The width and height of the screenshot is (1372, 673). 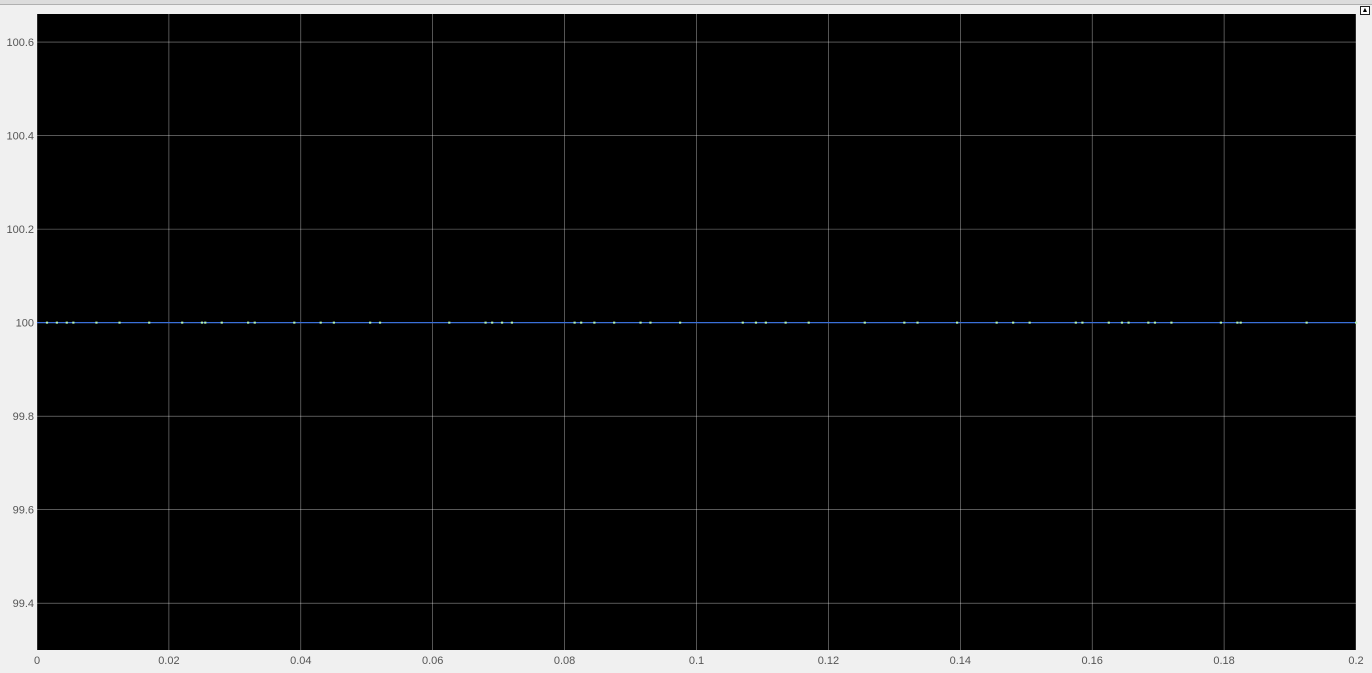 I want to click on y-tick-label: 100, so click(x=25, y=324).